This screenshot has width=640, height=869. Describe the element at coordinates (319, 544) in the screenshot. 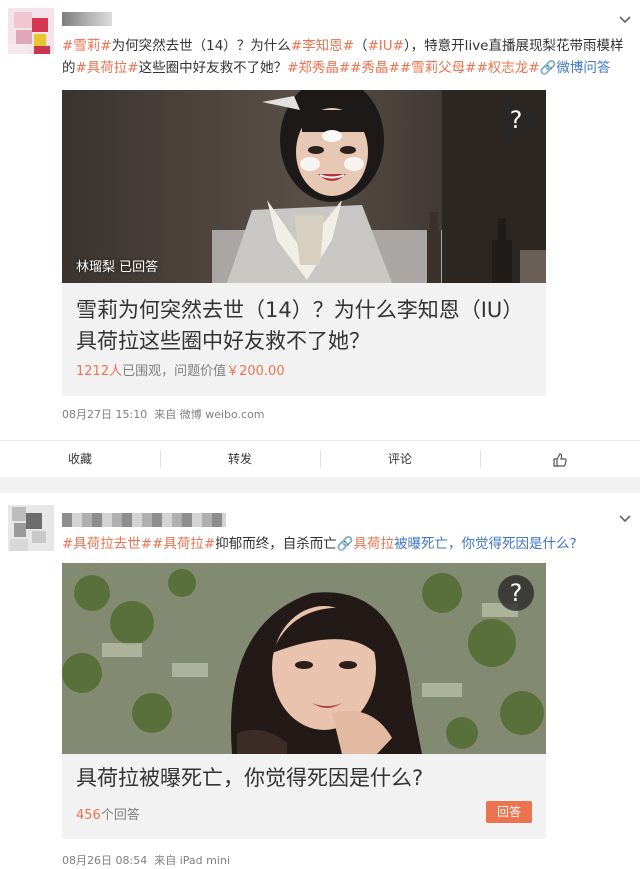

I see `post-text: #具荷拉去世##具荷拉#抑郁而终，自杀而亡🔗具荷拉被曝死亡，你觉得死因是什么?` at that location.